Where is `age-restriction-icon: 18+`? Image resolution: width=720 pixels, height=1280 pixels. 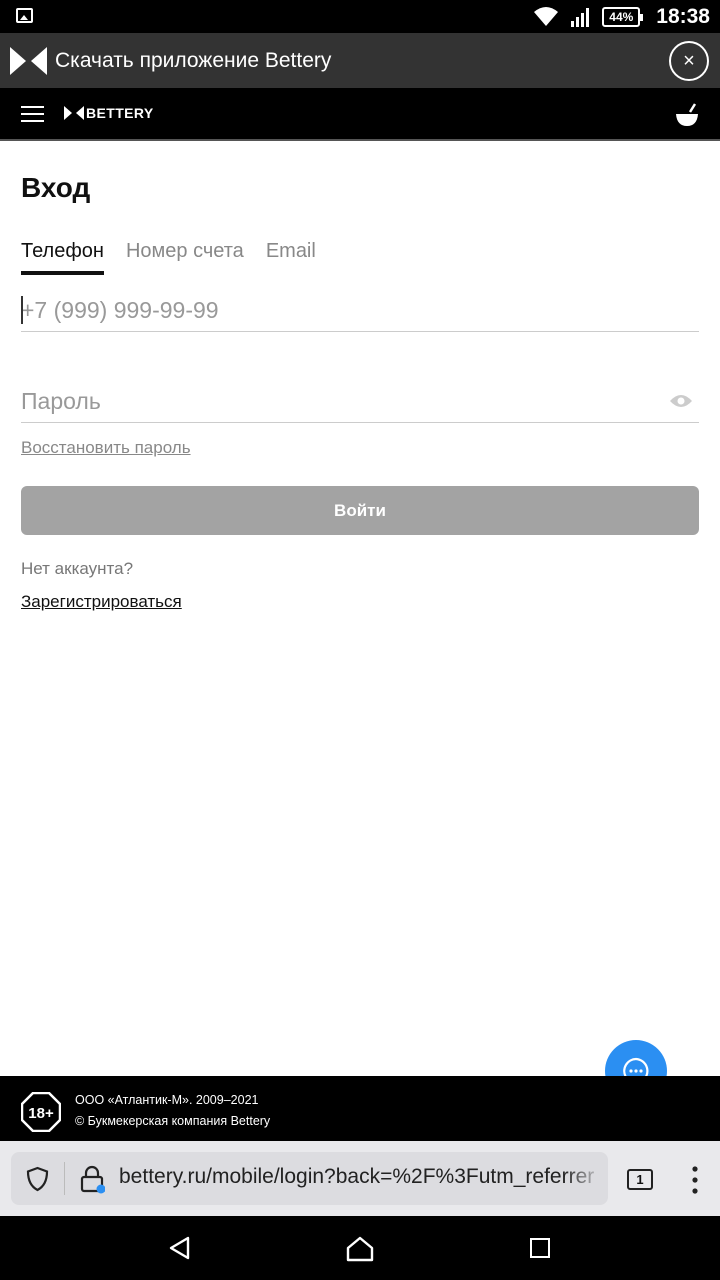 age-restriction-icon: 18+ is located at coordinates (41, 1112).